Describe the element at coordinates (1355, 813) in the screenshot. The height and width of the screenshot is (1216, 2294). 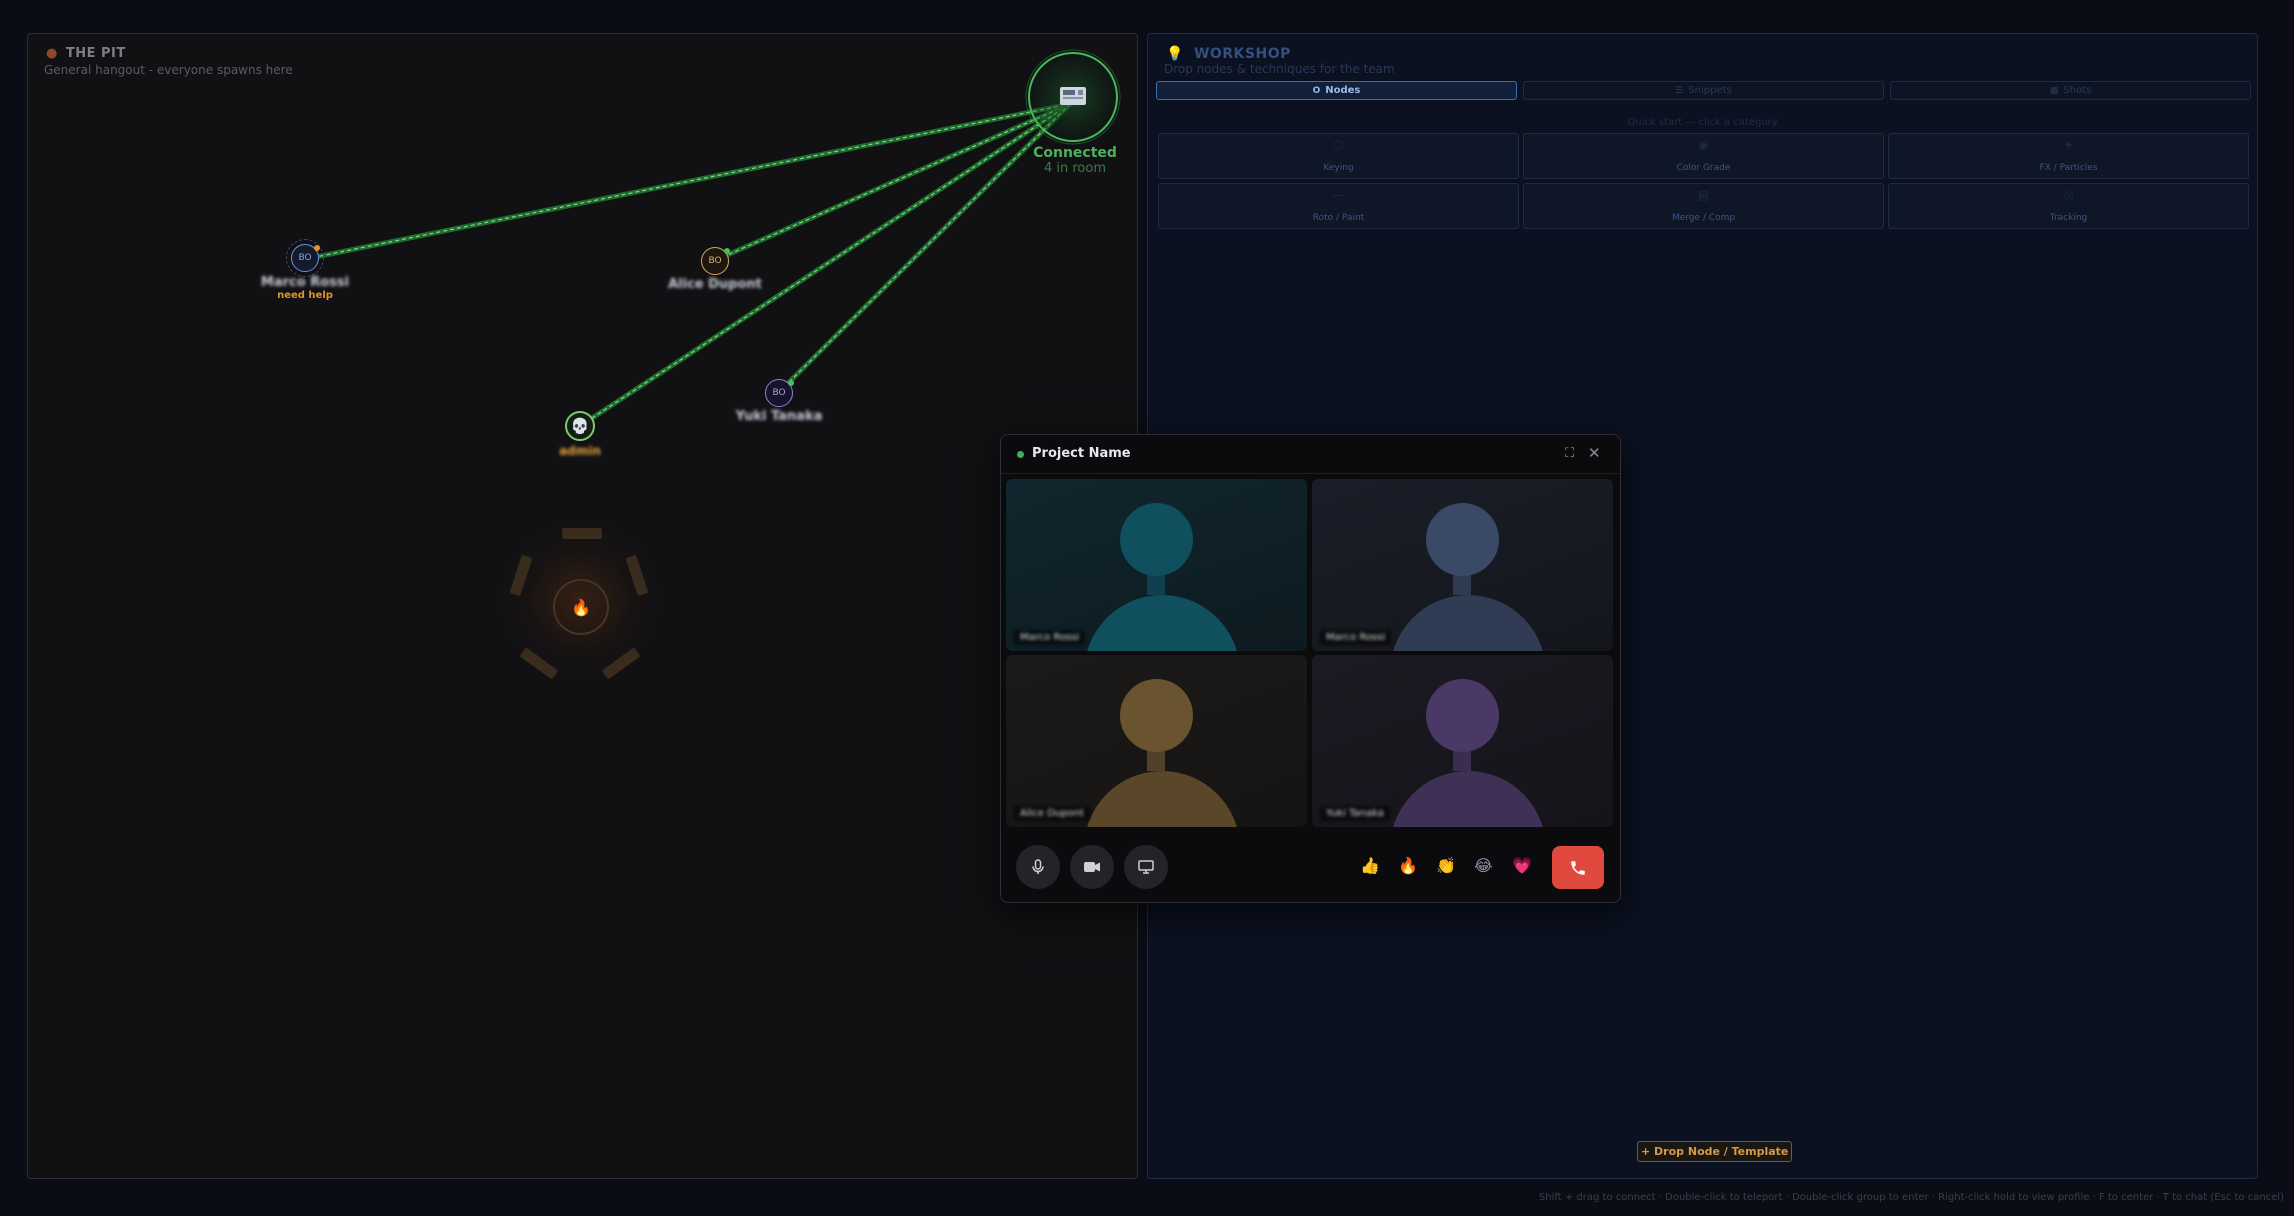
I see `participant-name: Yuki Tanaka` at that location.